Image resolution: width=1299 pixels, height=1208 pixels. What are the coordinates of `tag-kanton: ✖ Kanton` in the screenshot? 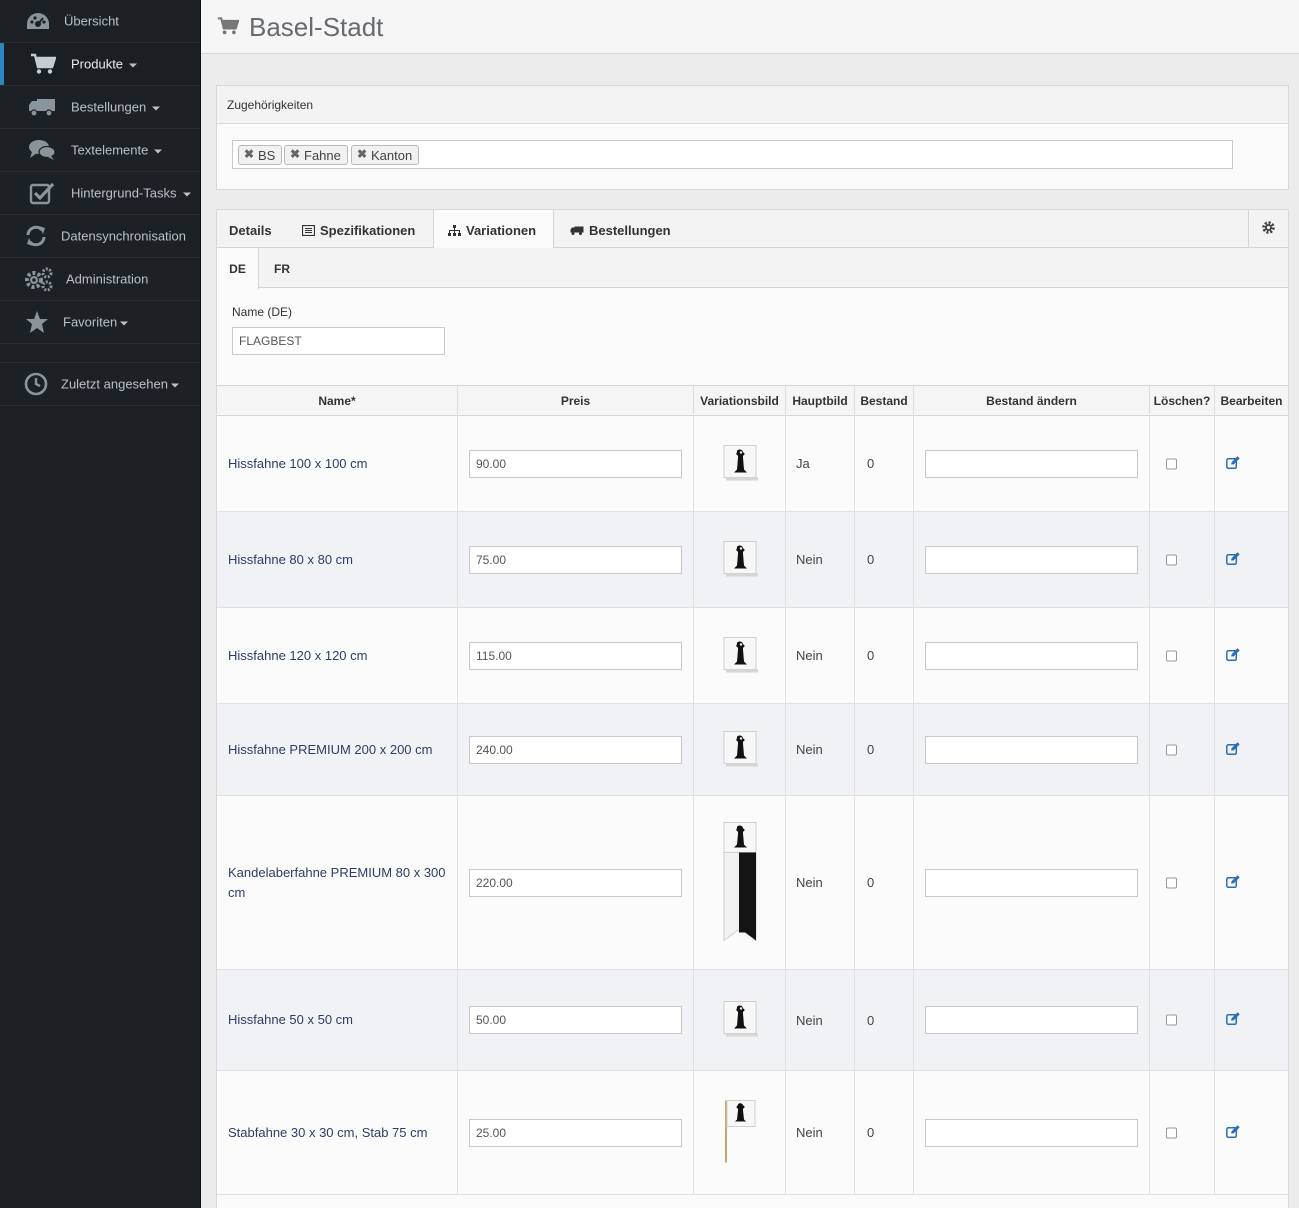 It's located at (385, 155).